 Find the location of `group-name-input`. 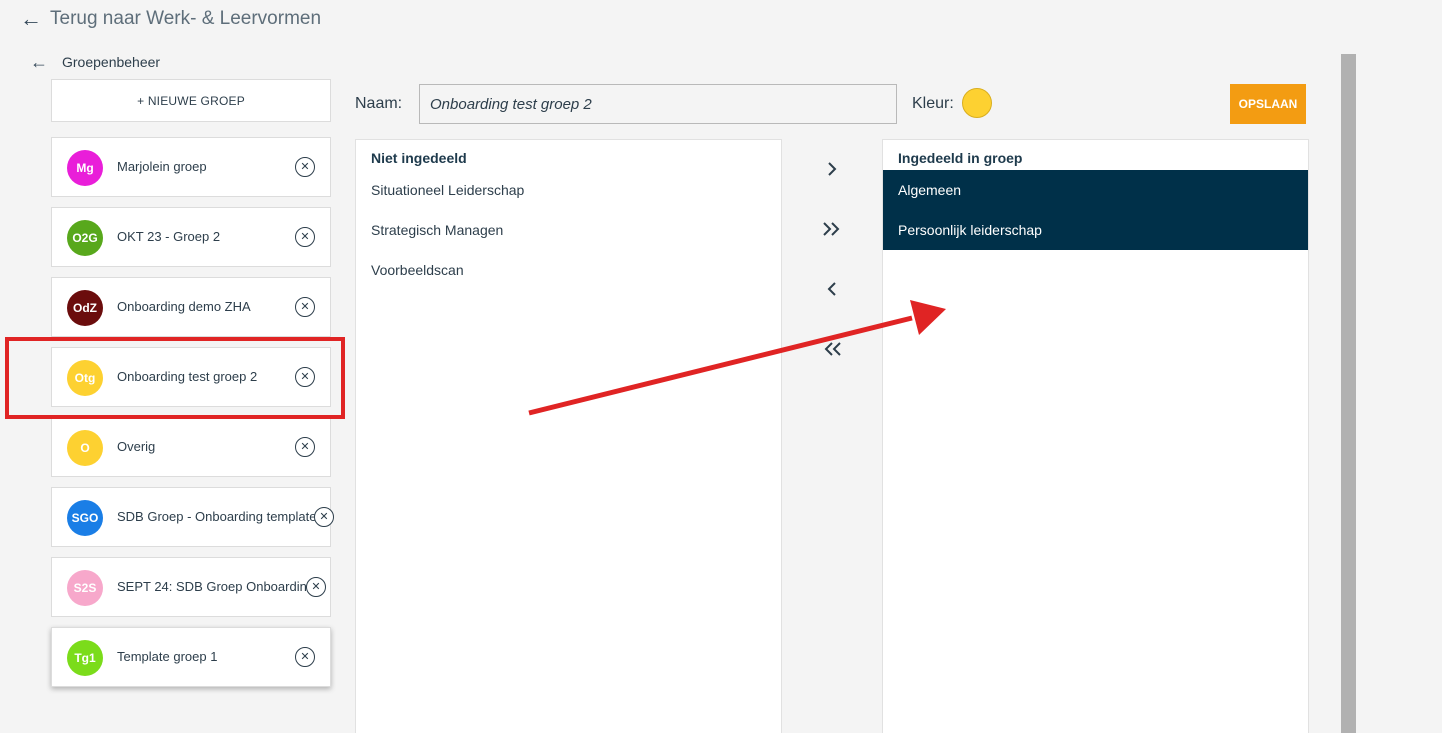

group-name-input is located at coordinates (658, 104).